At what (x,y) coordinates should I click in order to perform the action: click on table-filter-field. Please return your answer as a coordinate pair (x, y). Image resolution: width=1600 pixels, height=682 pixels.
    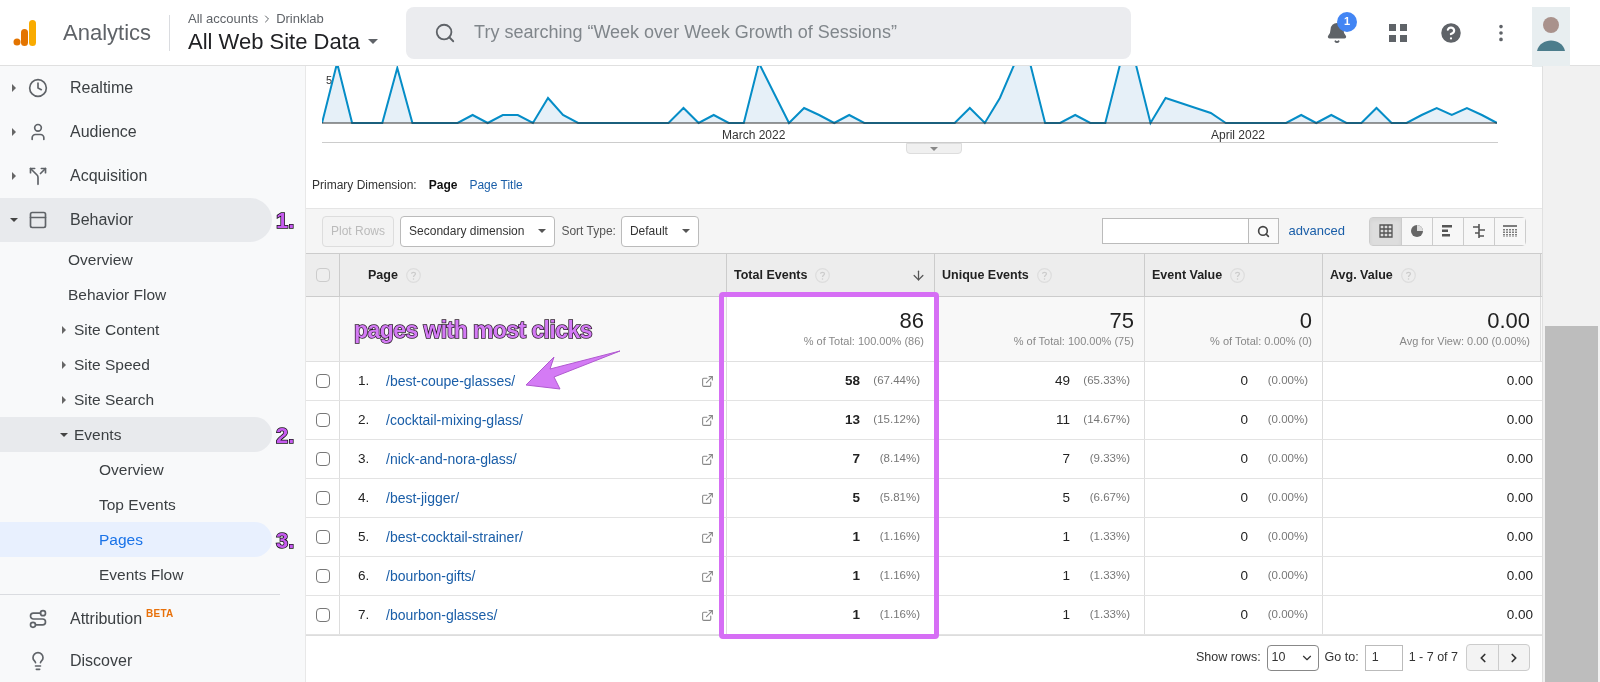
    Looking at the image, I should click on (1175, 231).